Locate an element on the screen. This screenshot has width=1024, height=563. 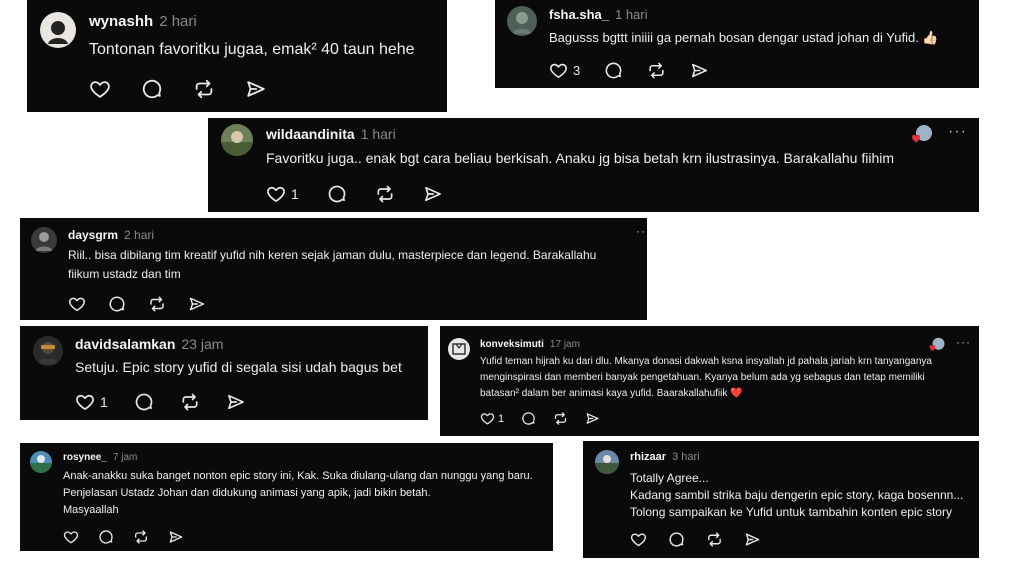
username: rhizaar 3 hari is located at coordinates (665, 457).